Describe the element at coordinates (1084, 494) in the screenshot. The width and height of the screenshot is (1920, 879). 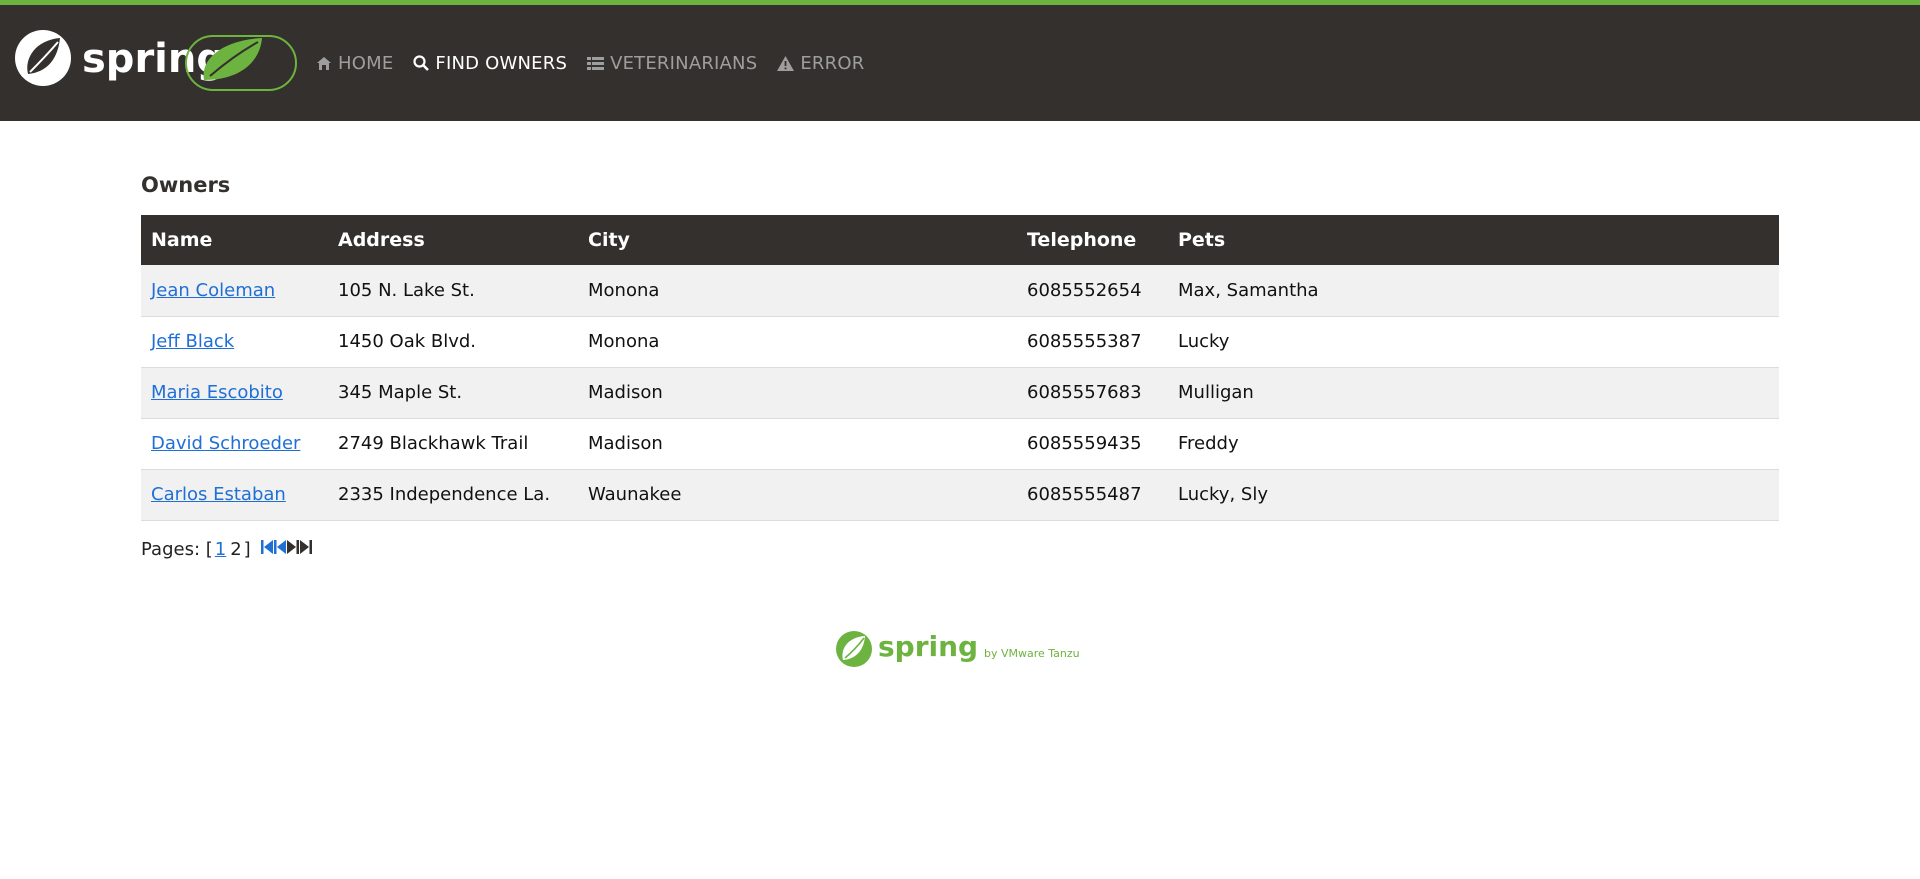
I see `owner-telephone: 6085555487` at that location.